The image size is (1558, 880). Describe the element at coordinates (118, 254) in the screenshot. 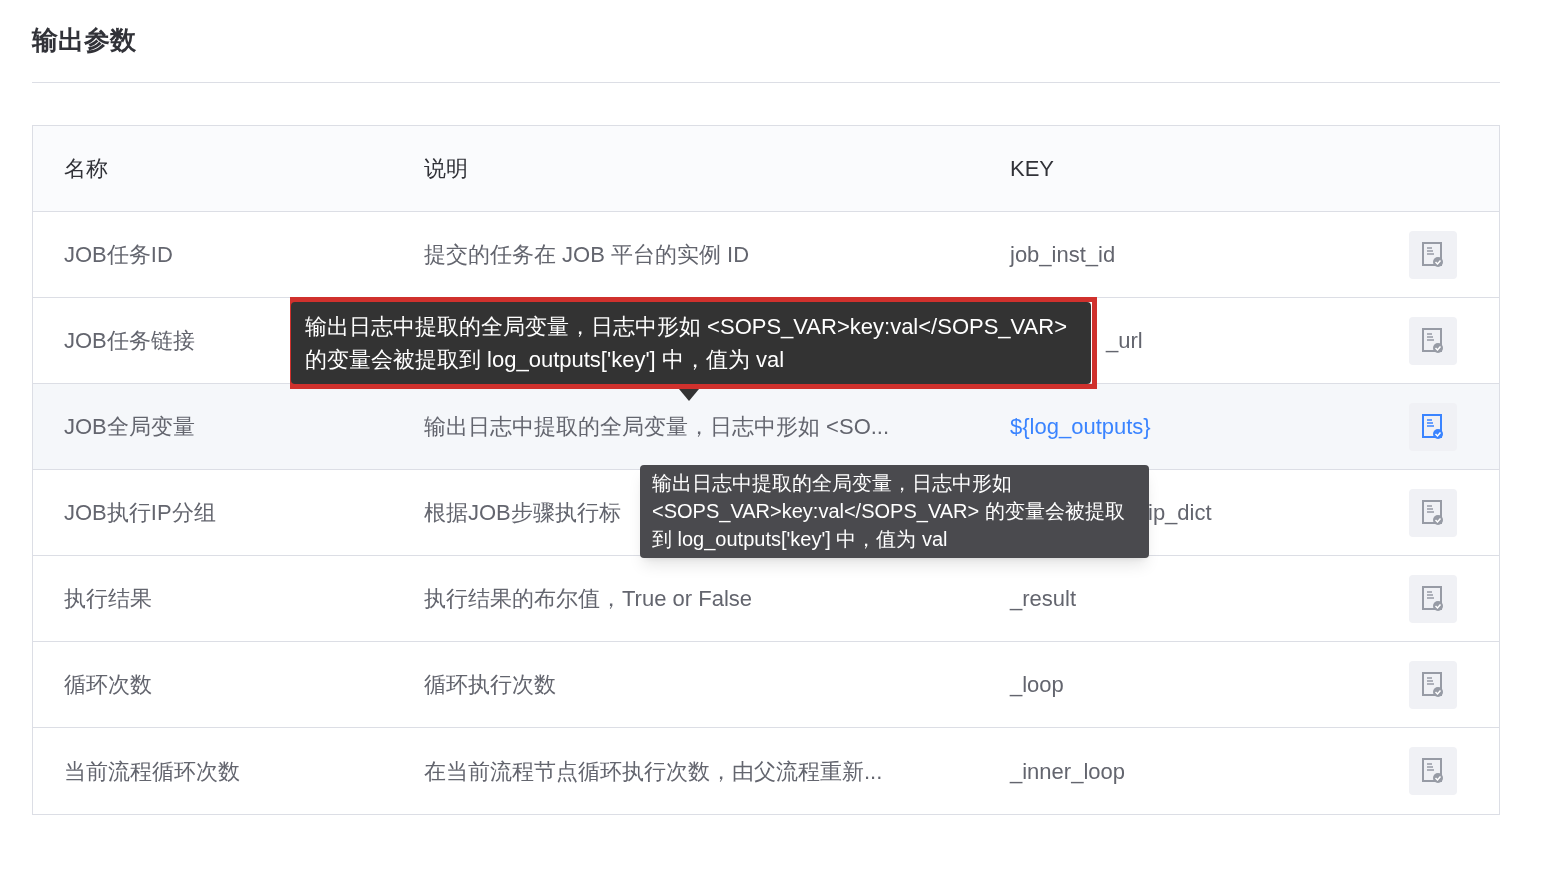

I see `table-cell: JOB任务ID` at that location.